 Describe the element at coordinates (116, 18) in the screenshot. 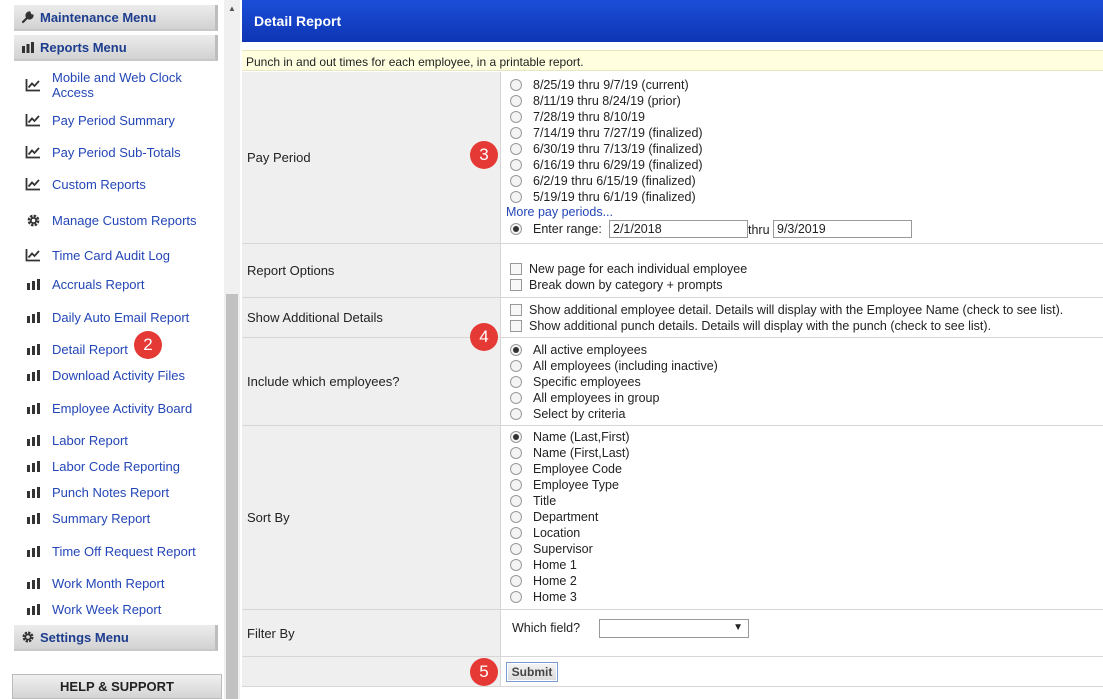

I see `maintenance-menu: Maintenance Menu` at that location.